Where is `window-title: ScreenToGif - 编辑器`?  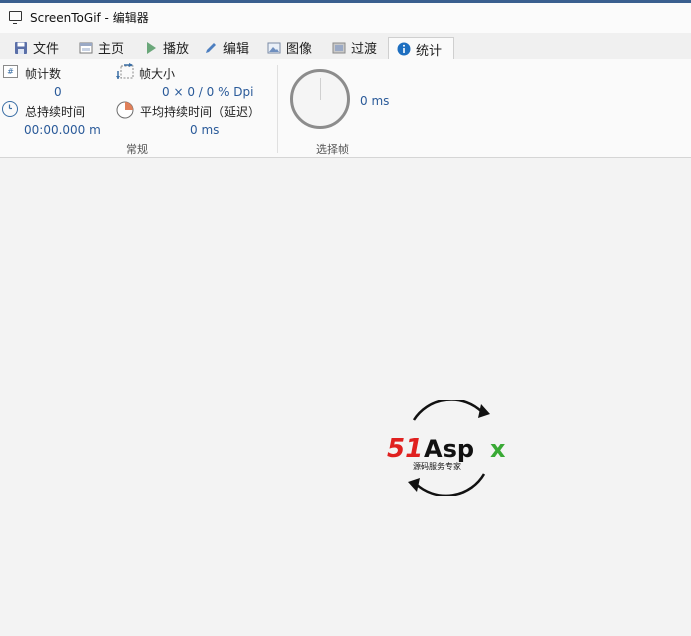
window-title: ScreenToGif - 编辑器 is located at coordinates (89, 18).